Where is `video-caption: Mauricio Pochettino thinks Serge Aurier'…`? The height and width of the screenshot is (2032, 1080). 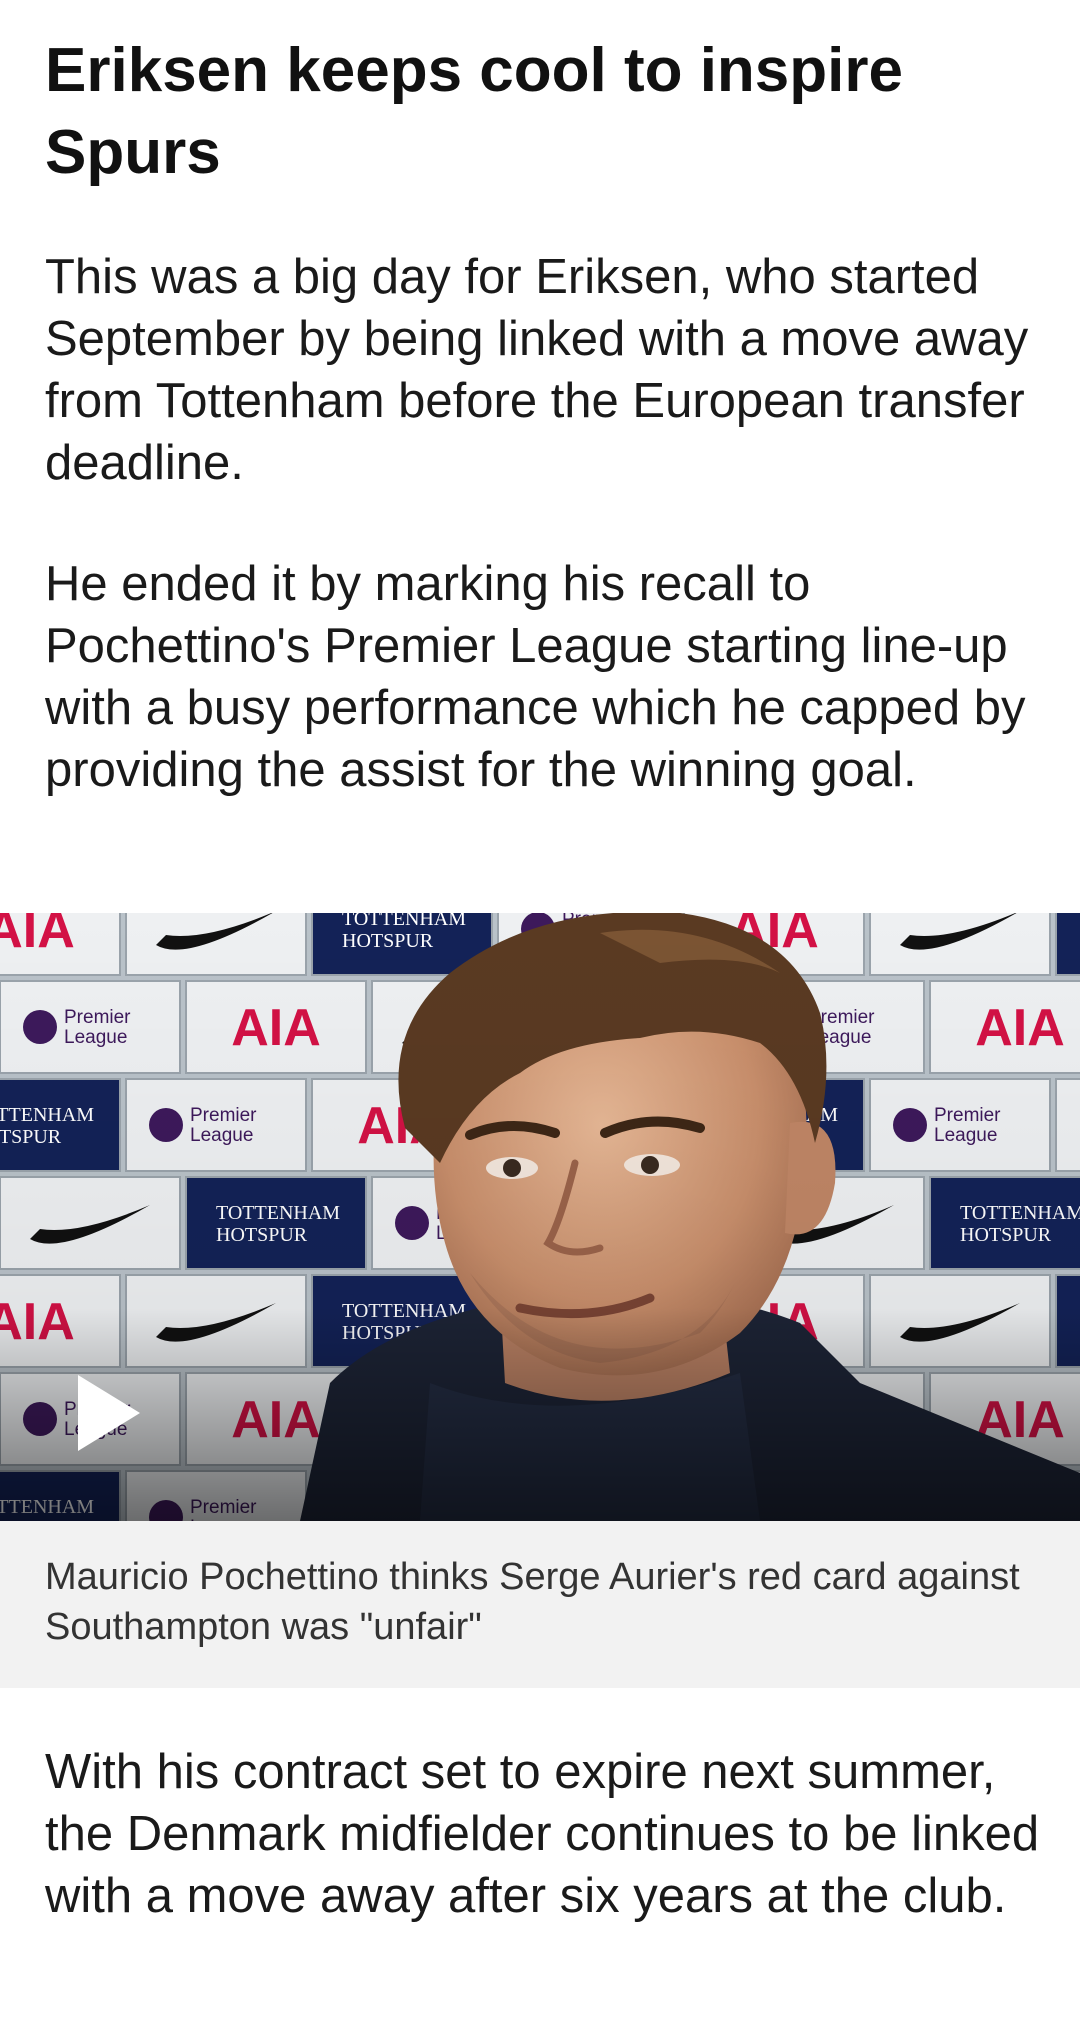
video-caption: Mauricio Pochettino thinks Serge Aurier'… is located at coordinates (540, 1604).